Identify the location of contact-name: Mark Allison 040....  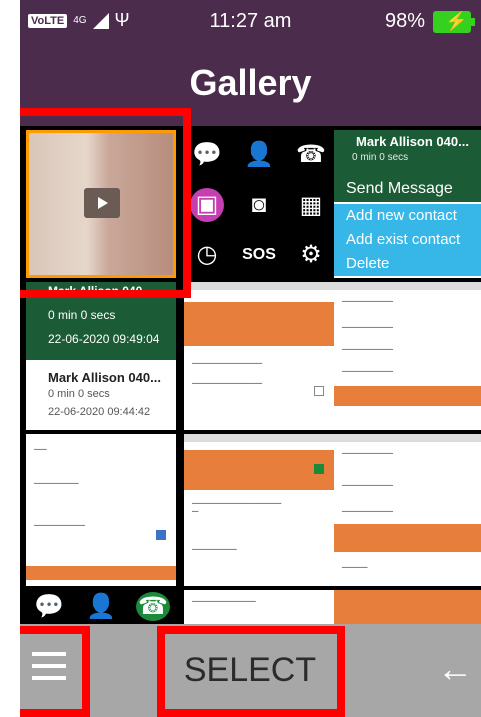
(412, 141).